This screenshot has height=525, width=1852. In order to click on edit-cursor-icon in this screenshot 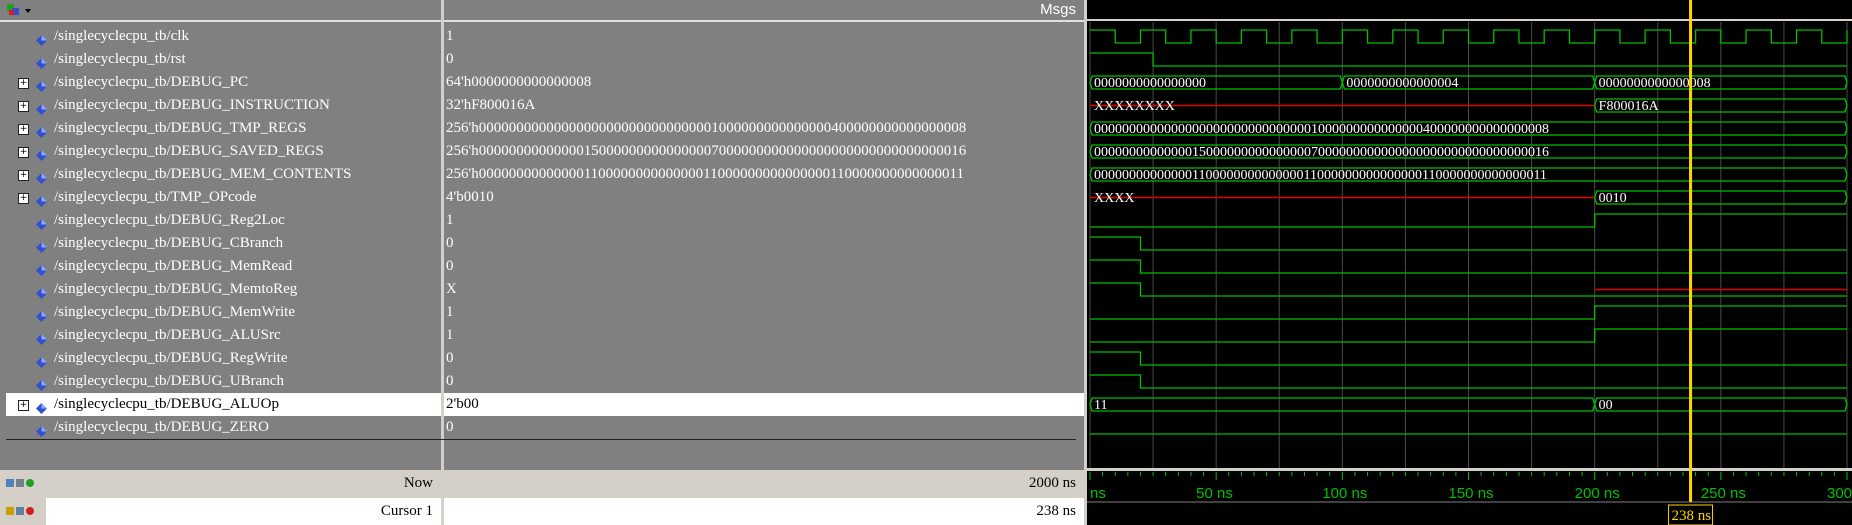, I will do `click(20, 511)`.